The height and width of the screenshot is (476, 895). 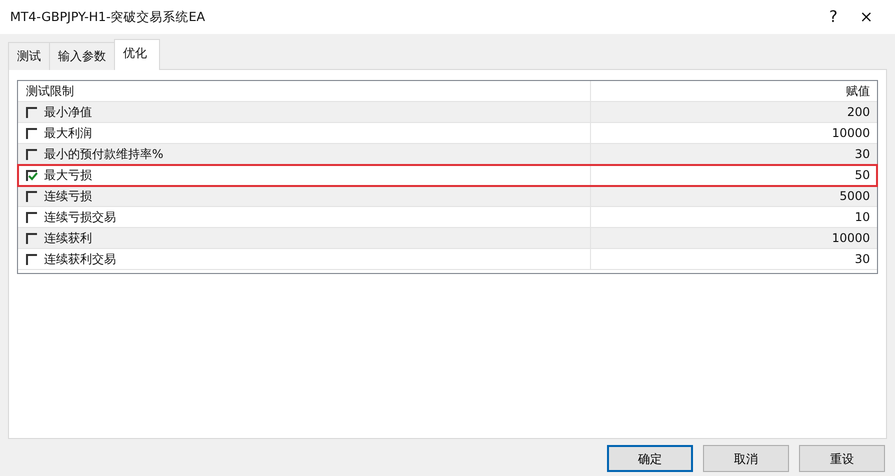 I want to click on column-header: 赋值, so click(x=733, y=91).